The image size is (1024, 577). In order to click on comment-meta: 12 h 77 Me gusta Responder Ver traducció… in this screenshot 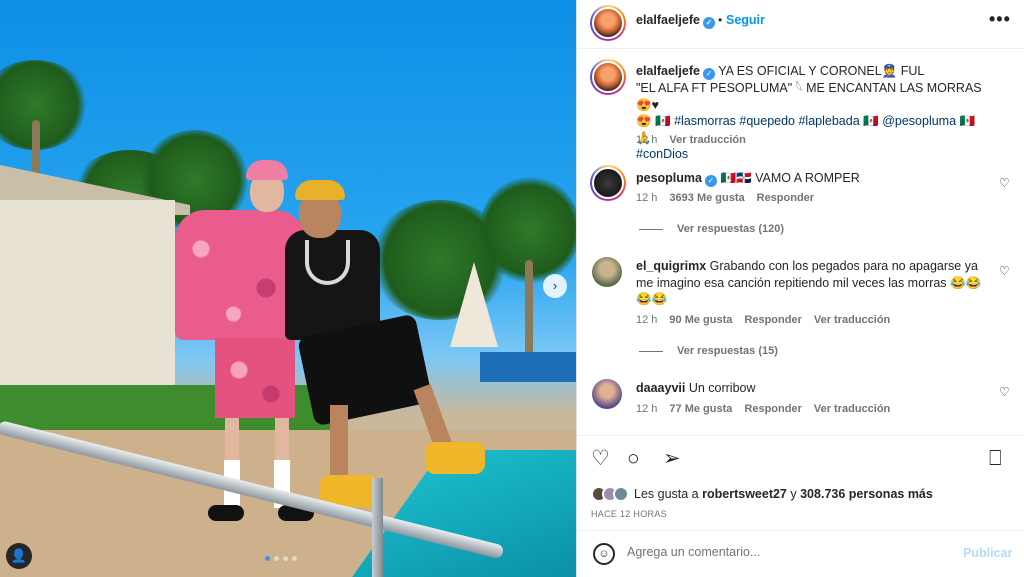, I will do `click(763, 409)`.